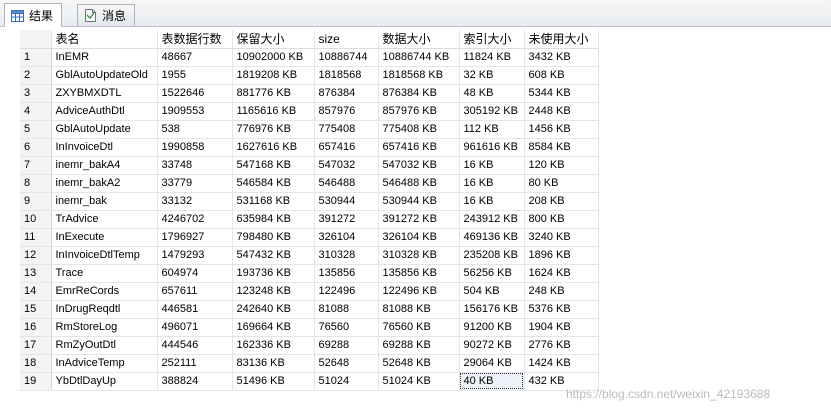 Image resolution: width=831 pixels, height=414 pixels. What do you see at coordinates (561, 201) in the screenshot?
I see `cell-unused-size: 208 KB` at bounding box center [561, 201].